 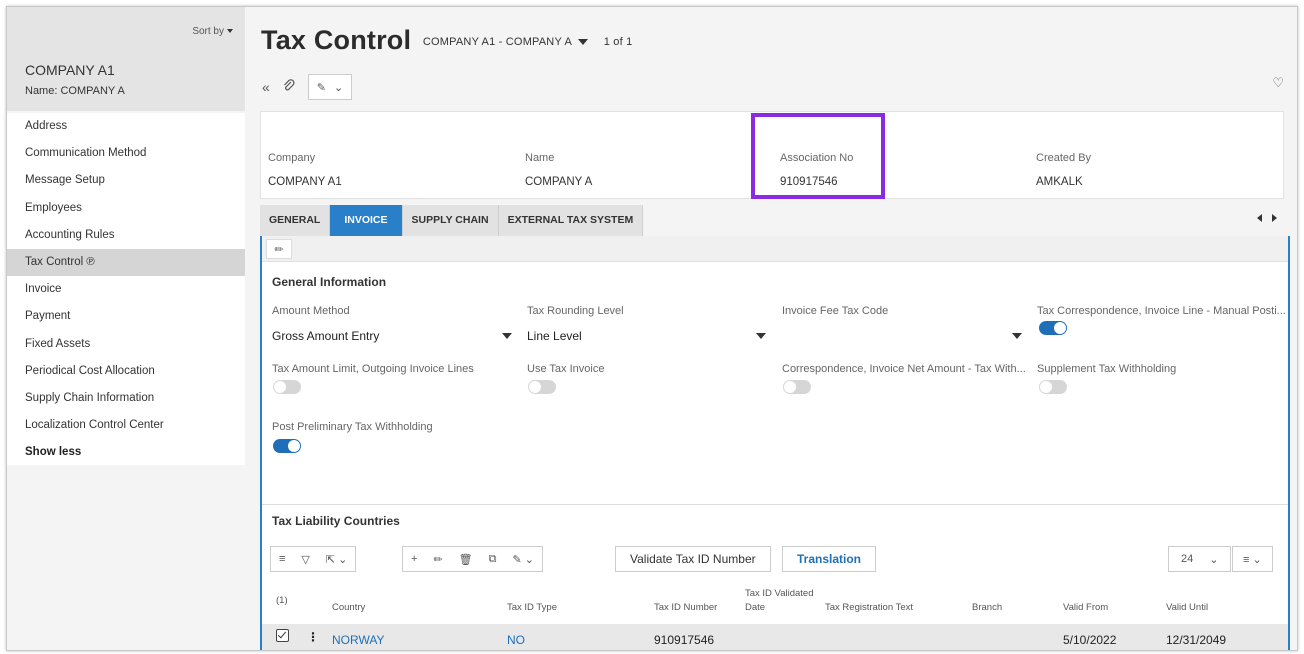 I want to click on row-checkbox, so click(x=282, y=635).